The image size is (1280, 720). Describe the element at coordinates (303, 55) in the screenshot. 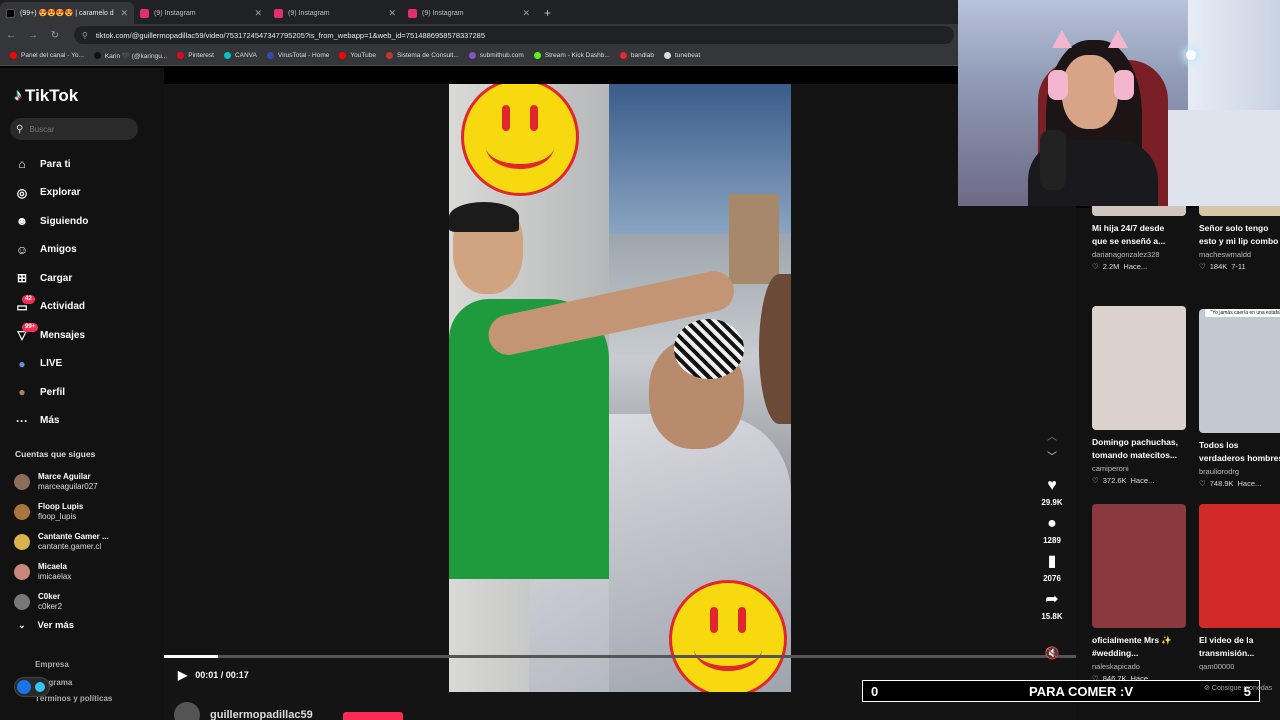

I see `bookmark-label: VirusTotal - Home` at that location.